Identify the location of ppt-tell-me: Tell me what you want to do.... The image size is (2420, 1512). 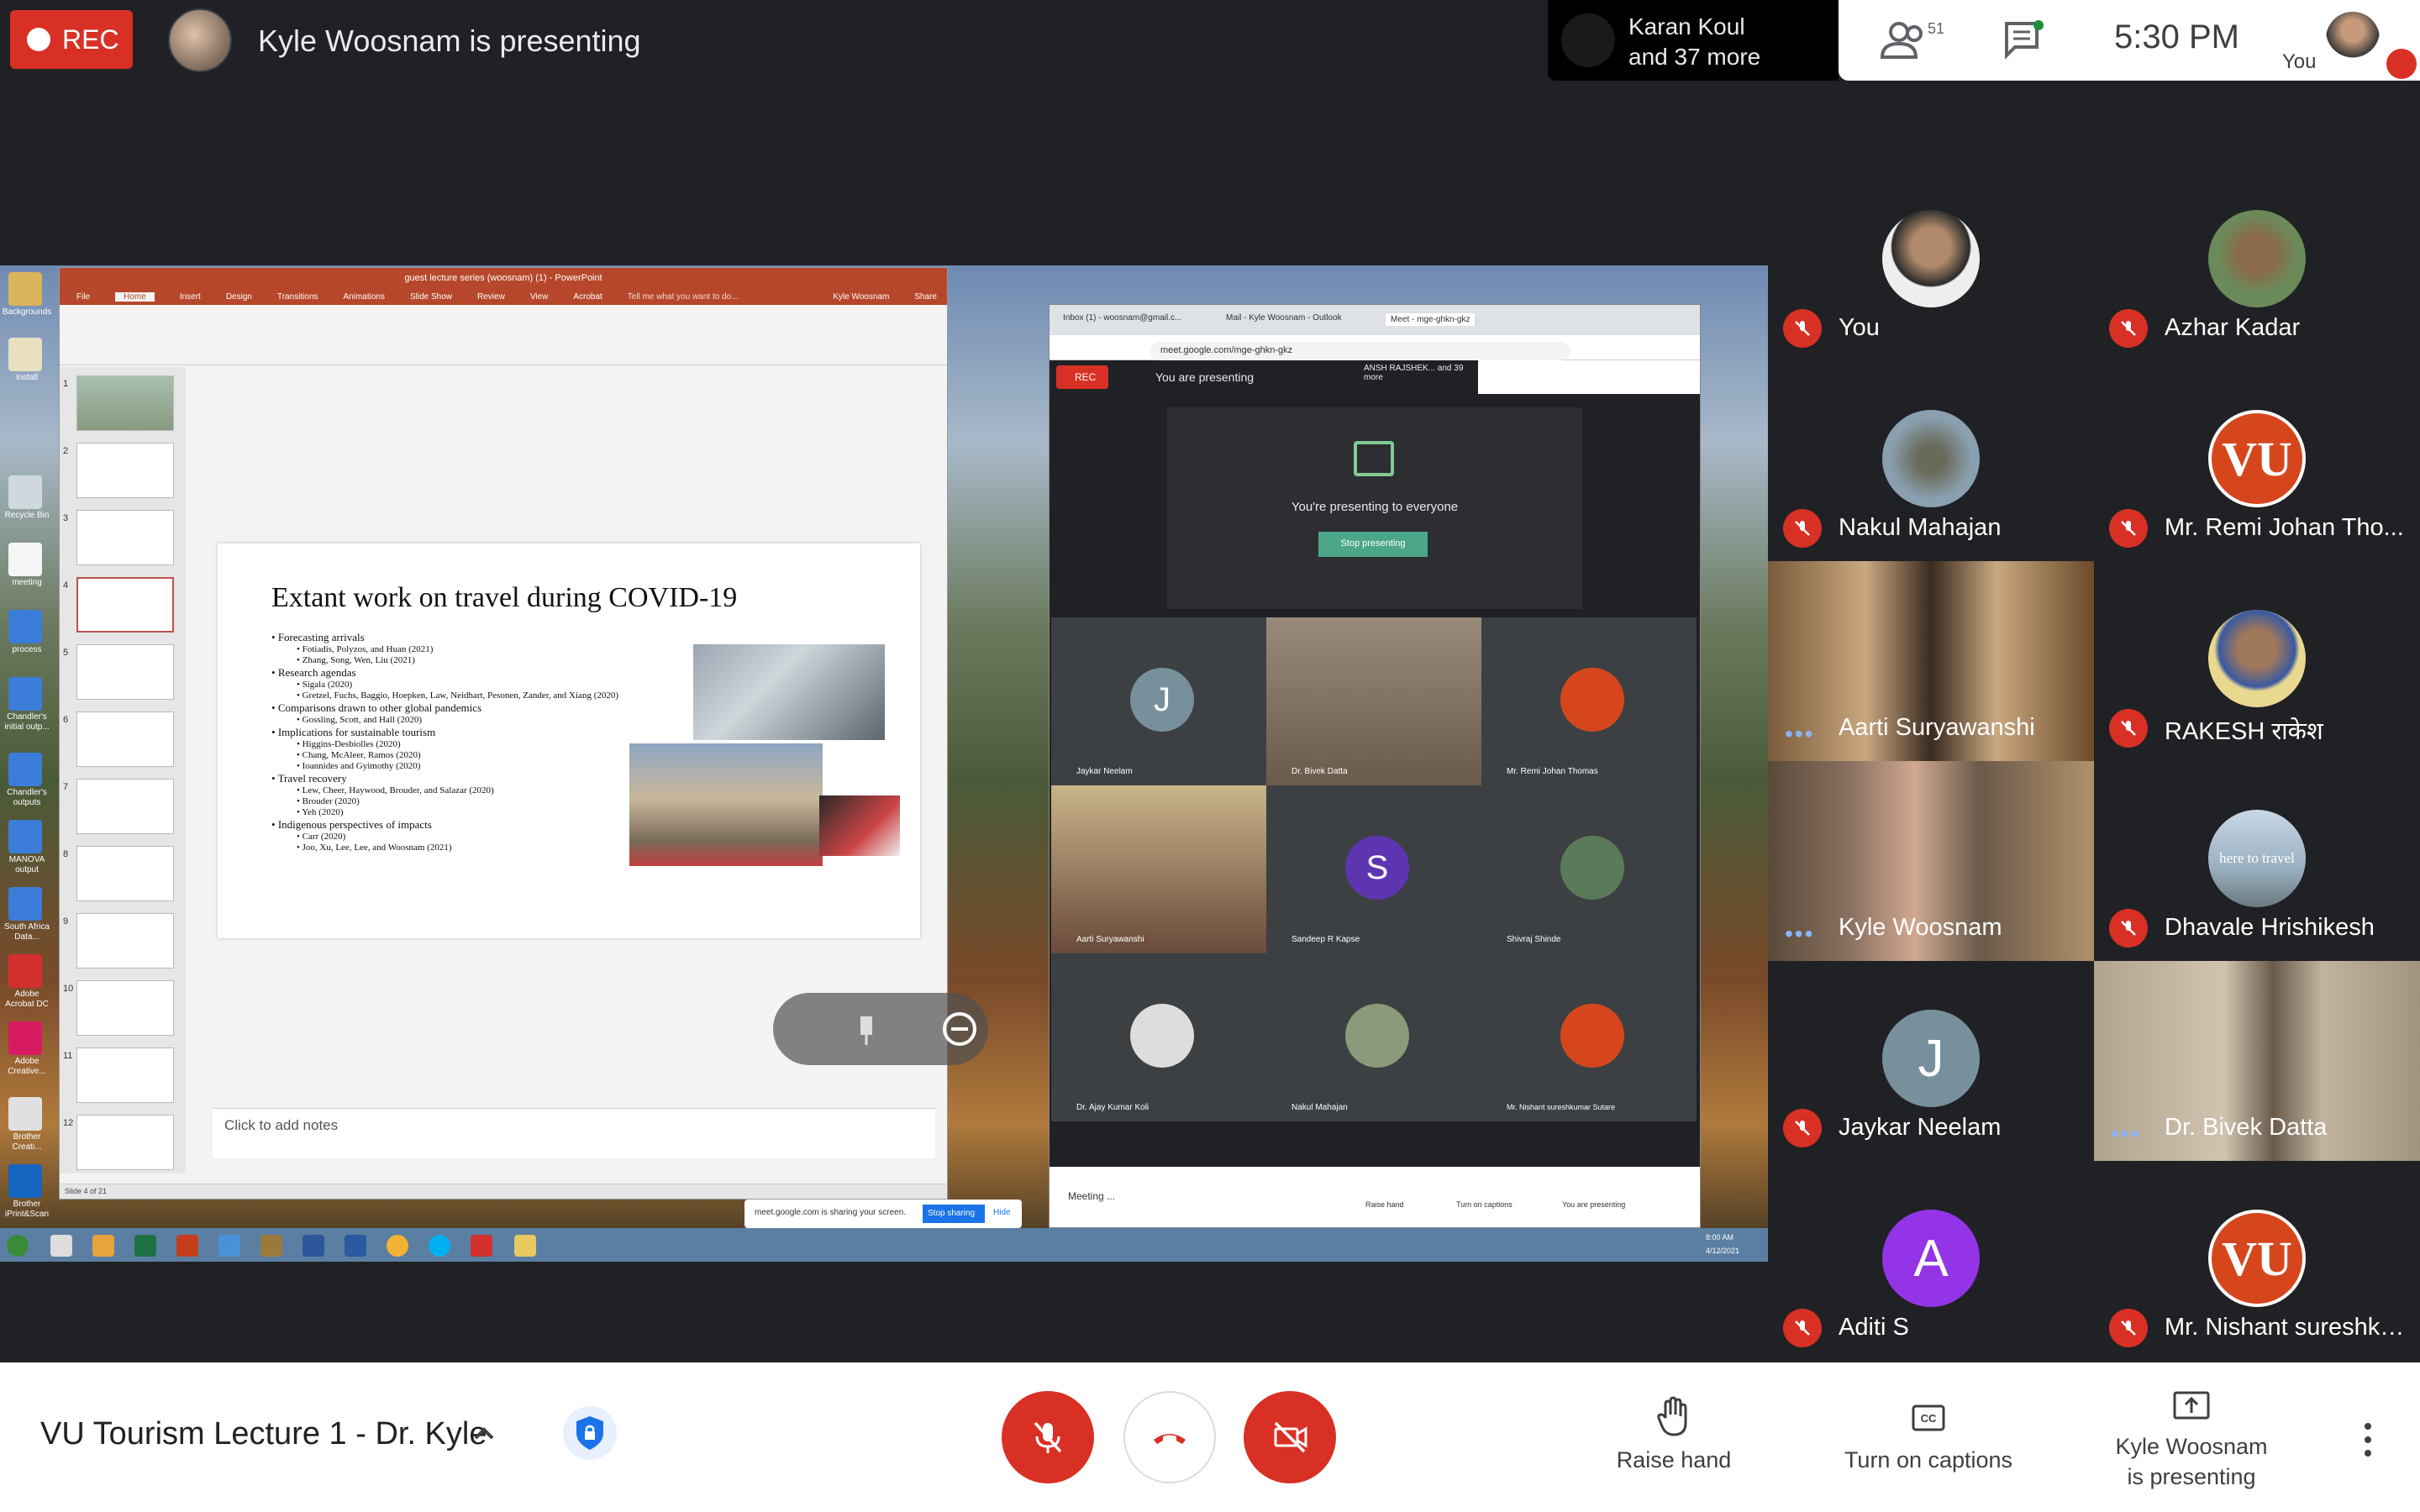
(683, 297).